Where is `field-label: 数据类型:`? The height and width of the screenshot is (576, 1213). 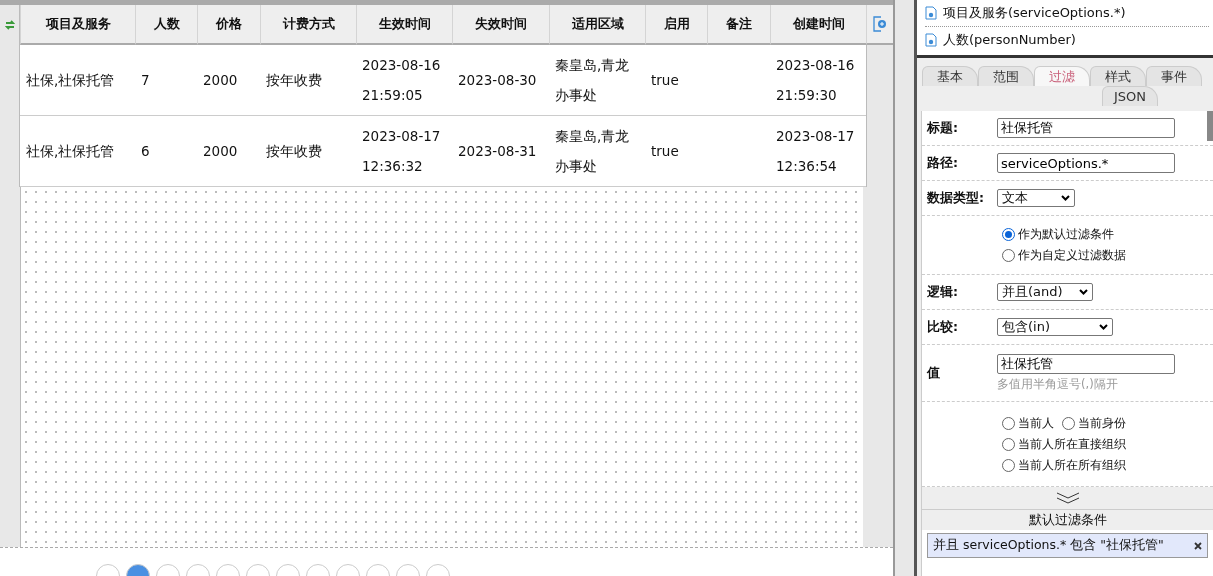
field-label: 数据类型: is located at coordinates (955, 198).